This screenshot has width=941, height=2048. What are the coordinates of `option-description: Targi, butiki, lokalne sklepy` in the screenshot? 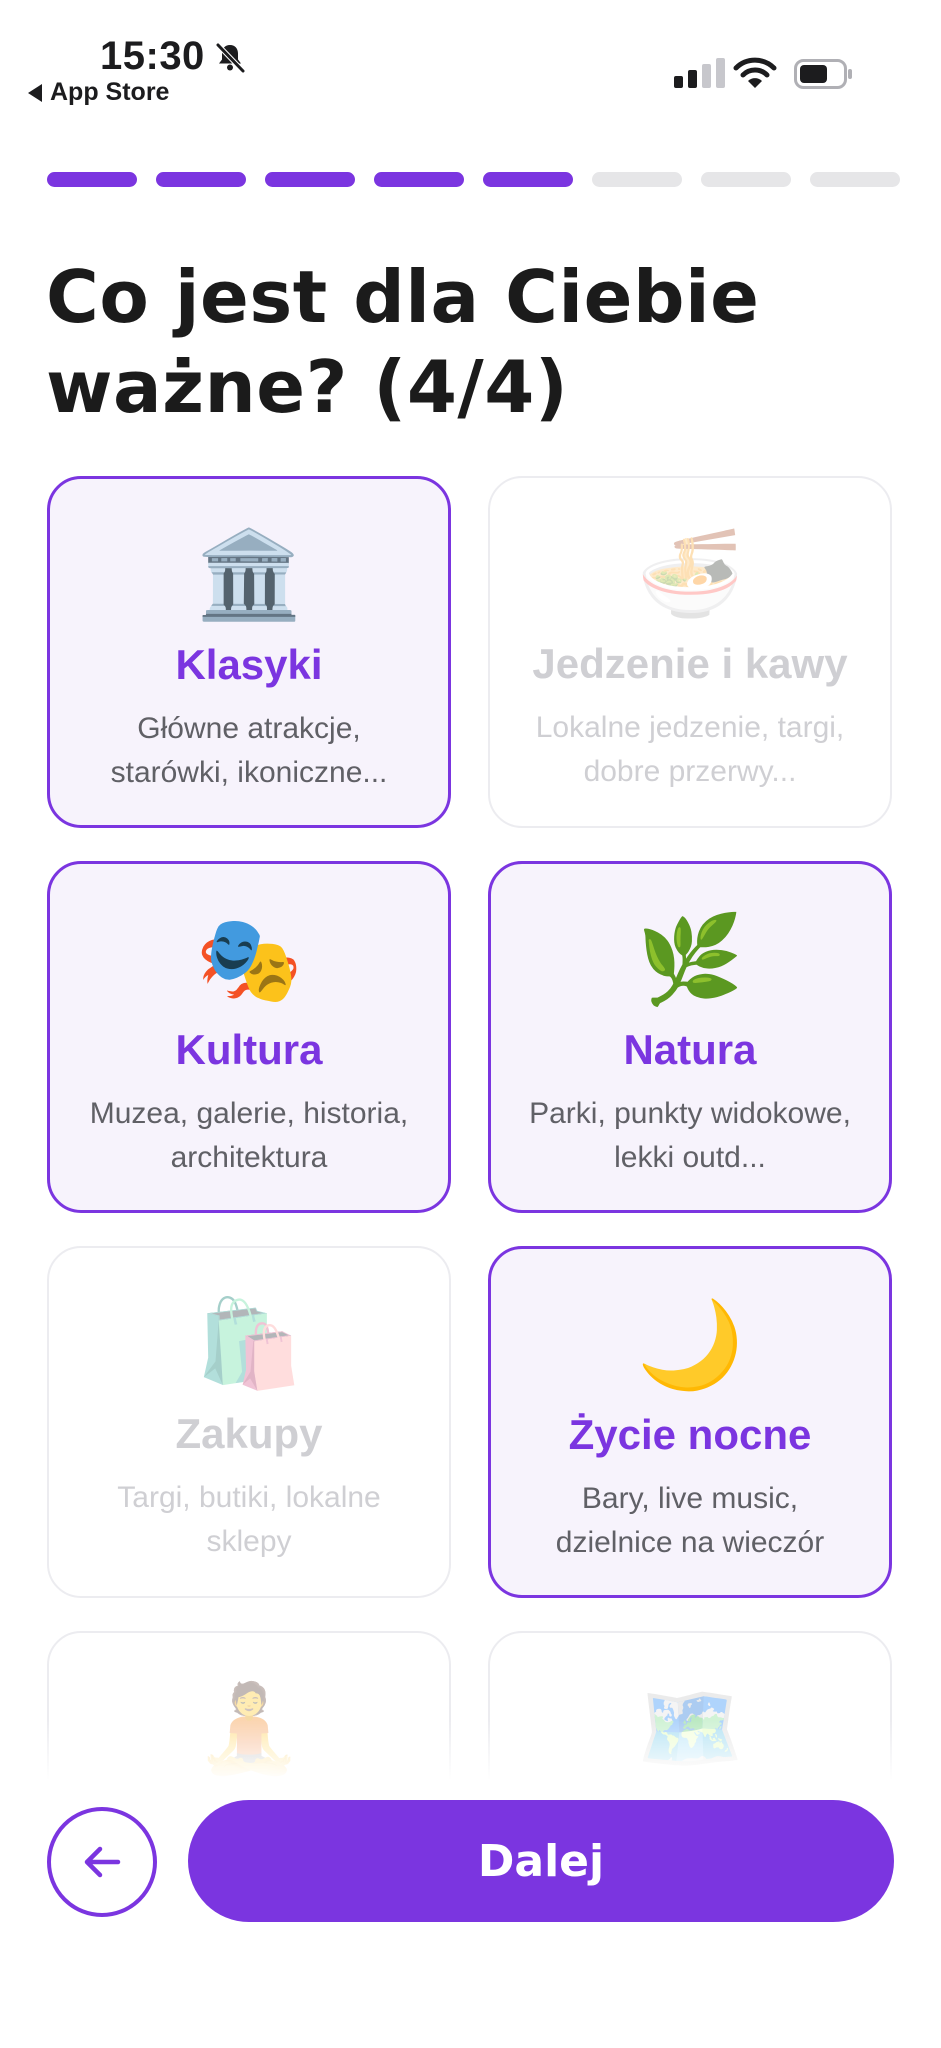 It's located at (249, 1519).